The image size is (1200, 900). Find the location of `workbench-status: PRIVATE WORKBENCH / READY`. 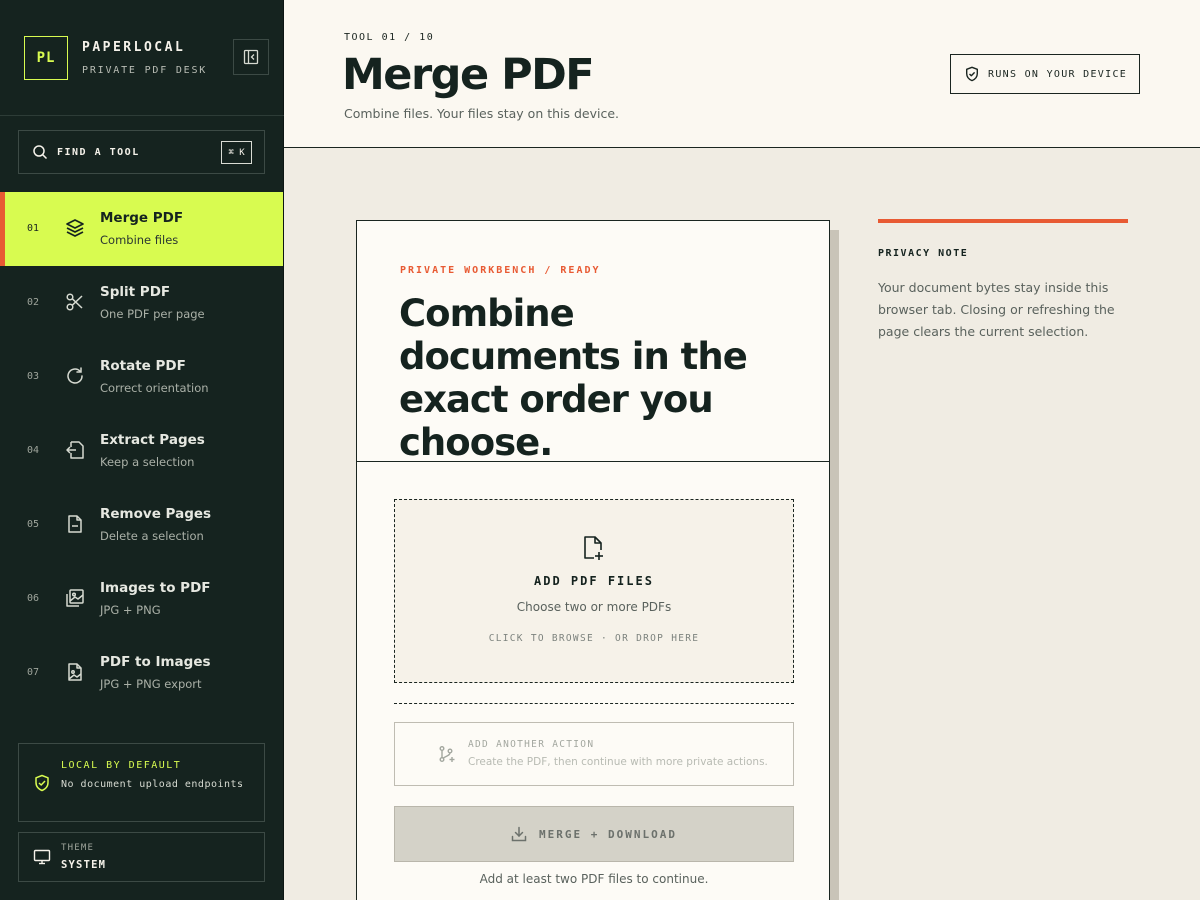

workbench-status: PRIVATE WORKBENCH / READY is located at coordinates (500, 270).